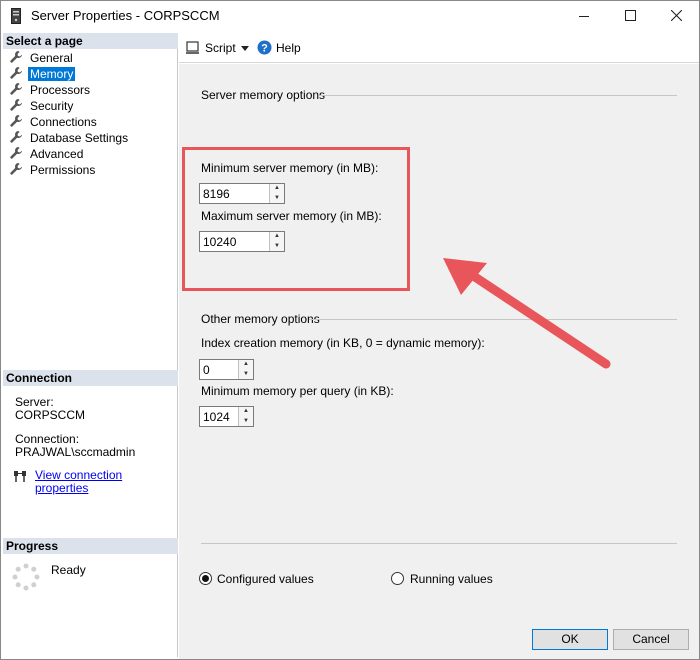 Image resolution: width=700 pixels, height=660 pixels. I want to click on toolbar: Script ? Help, so click(439, 48).